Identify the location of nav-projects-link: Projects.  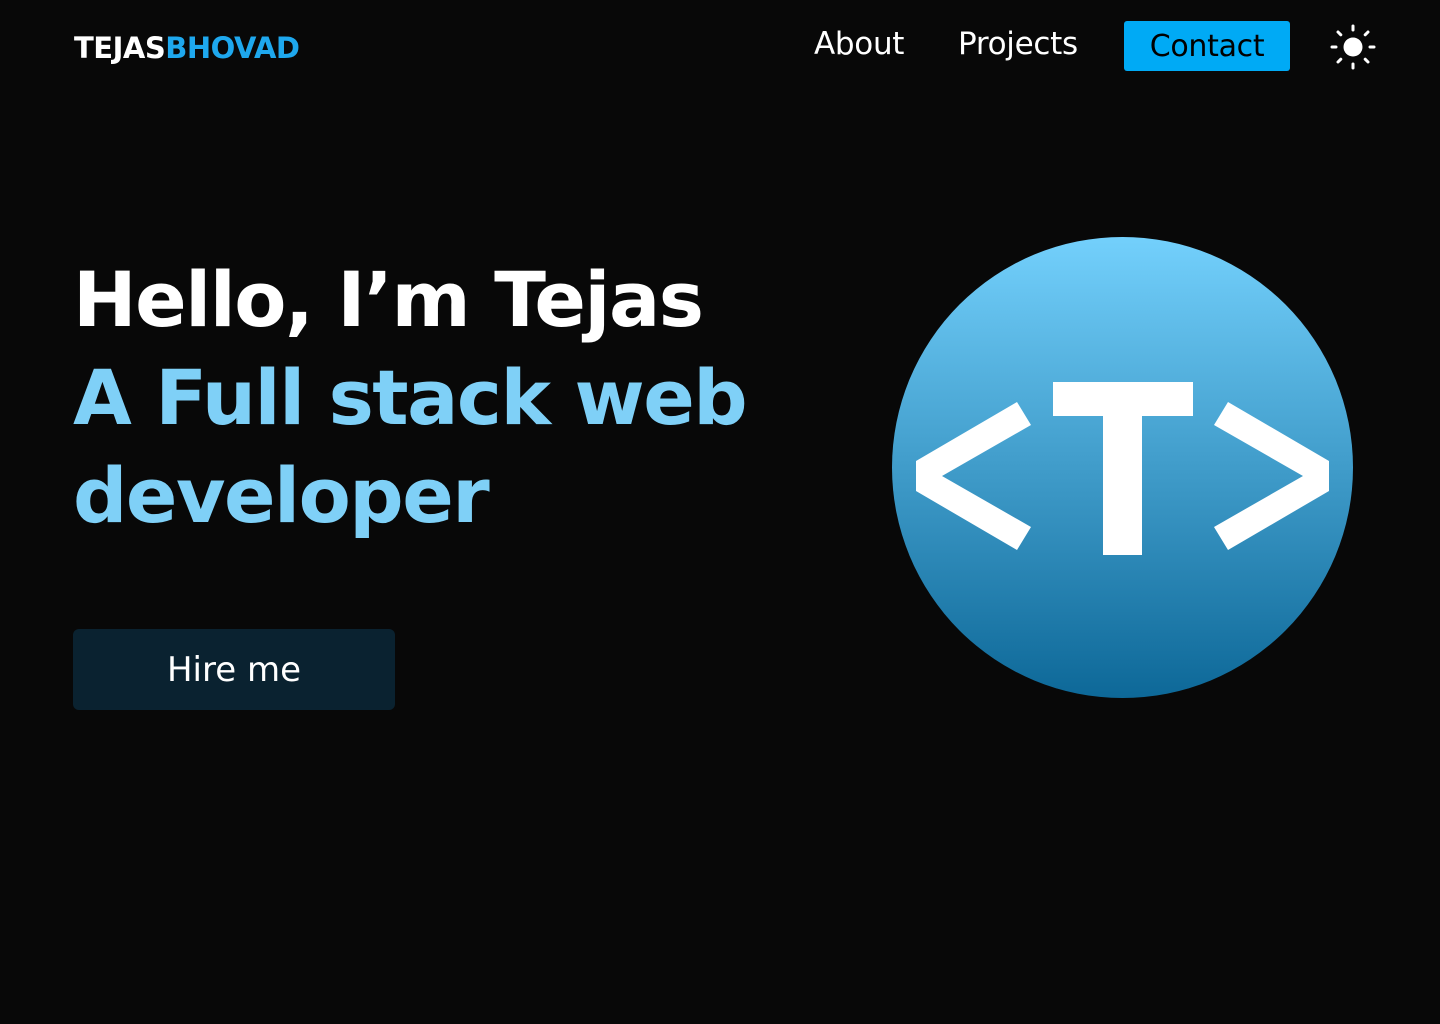
(1018, 44).